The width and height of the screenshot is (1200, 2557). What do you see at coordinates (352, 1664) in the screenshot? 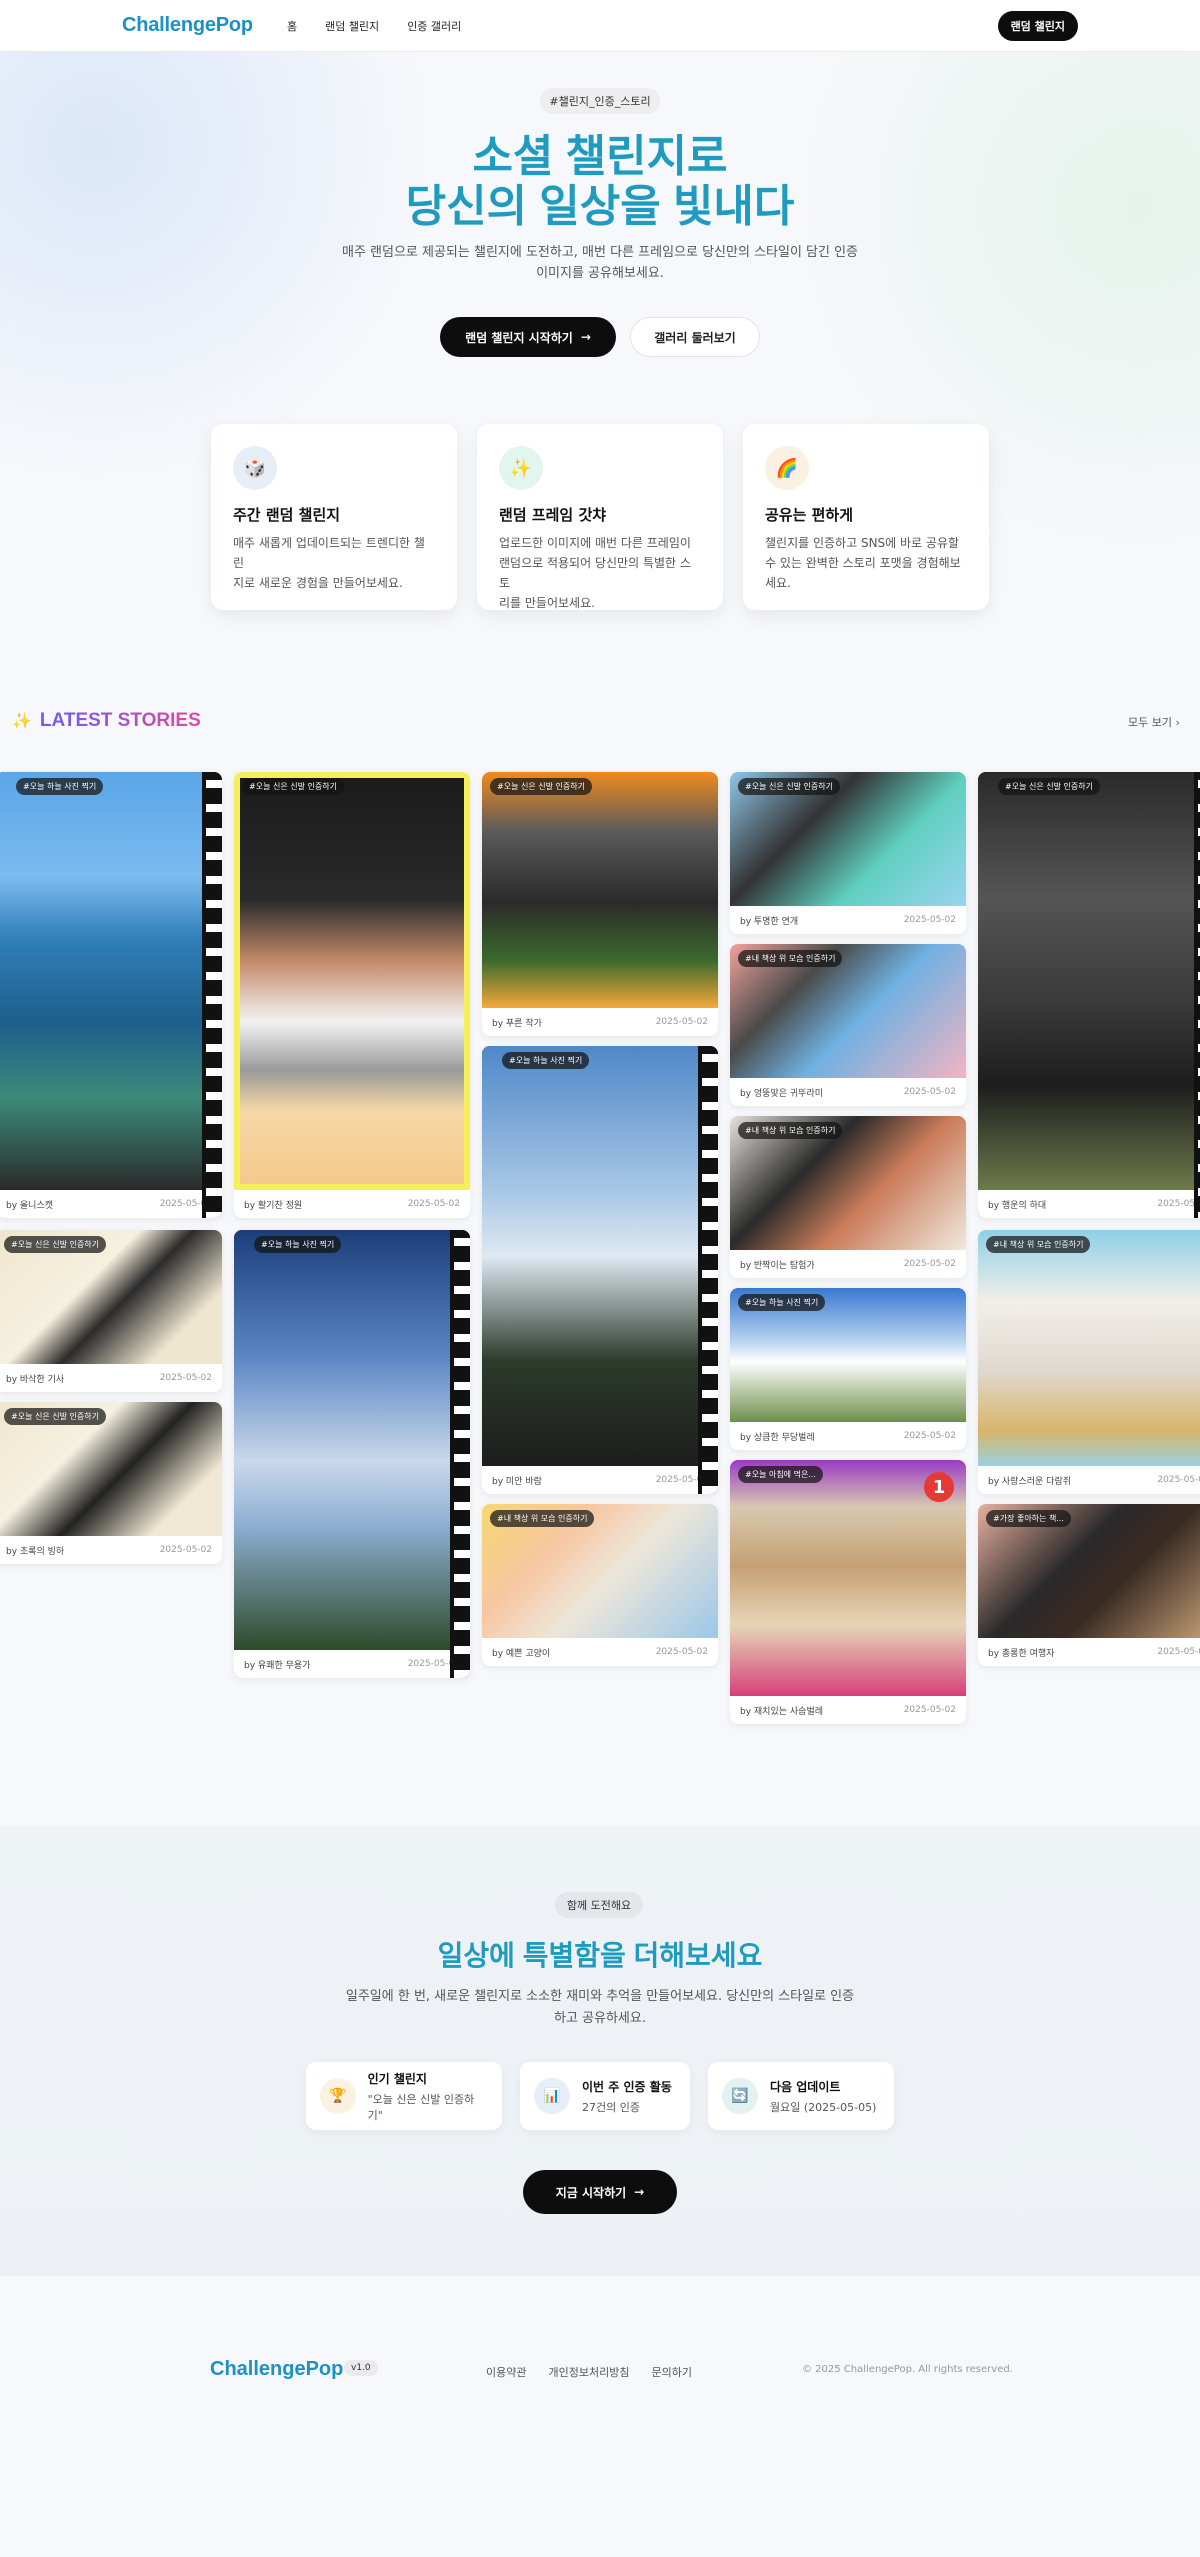
I see `story-meta: by 유쾌한 무용가 2025-05-02` at bounding box center [352, 1664].